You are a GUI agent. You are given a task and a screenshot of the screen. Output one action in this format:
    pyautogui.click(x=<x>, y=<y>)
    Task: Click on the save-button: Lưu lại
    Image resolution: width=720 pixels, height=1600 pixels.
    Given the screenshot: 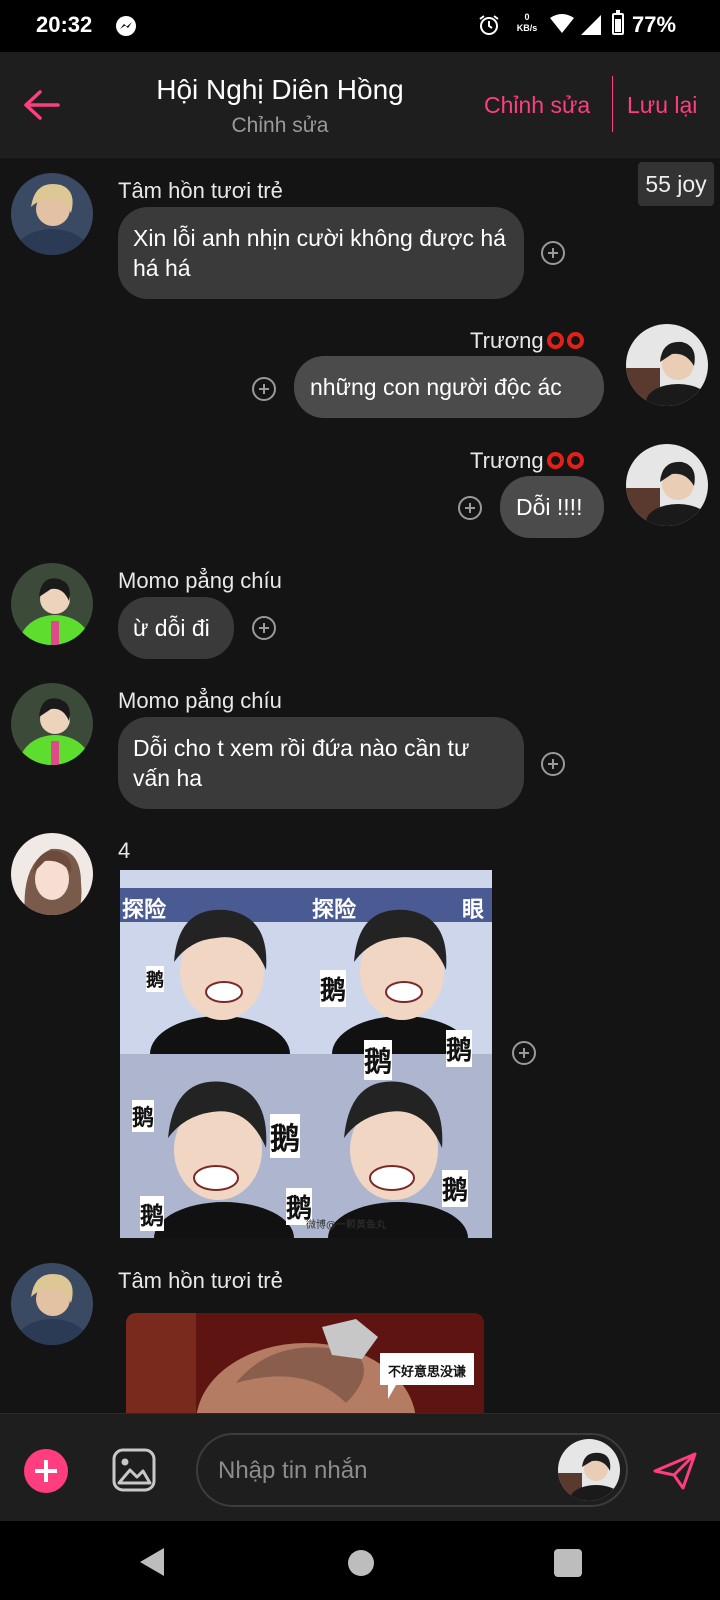 What is the action you would take?
    pyautogui.click(x=662, y=105)
    